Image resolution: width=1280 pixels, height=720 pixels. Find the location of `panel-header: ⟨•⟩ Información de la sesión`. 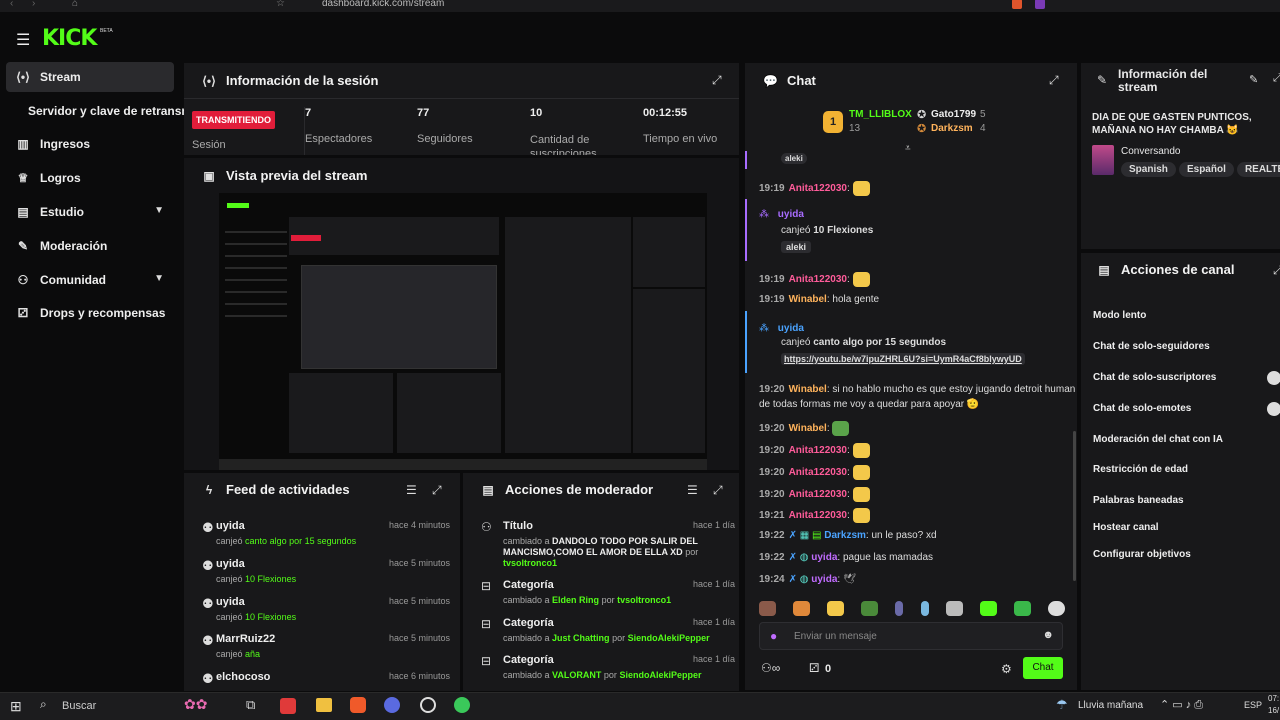

panel-header: ⟨•⟩ Información de la sesión is located at coordinates (290, 80).